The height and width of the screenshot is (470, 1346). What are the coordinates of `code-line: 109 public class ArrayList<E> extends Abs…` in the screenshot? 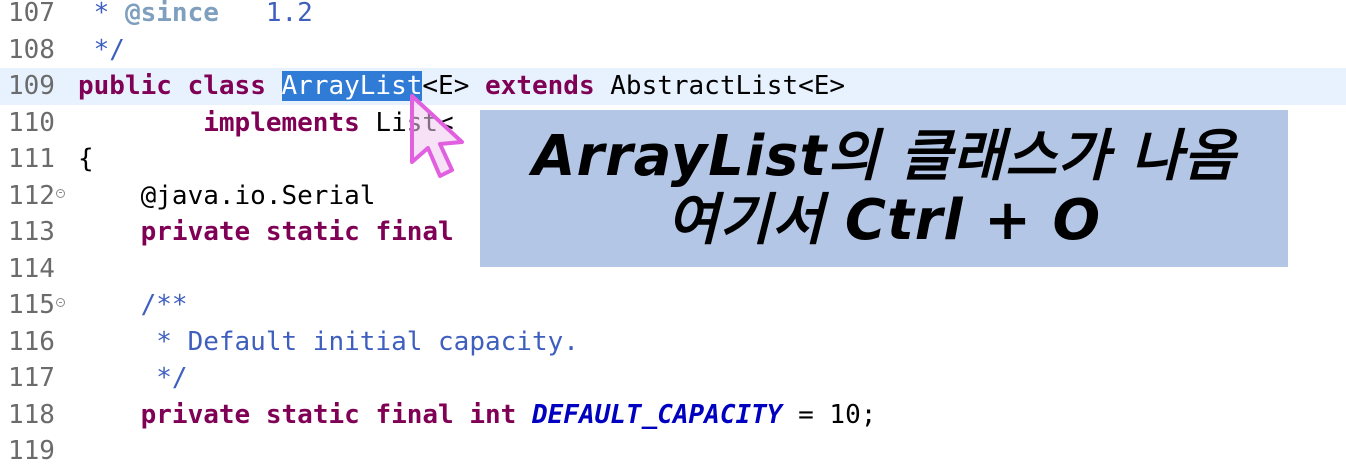 It's located at (673, 86).